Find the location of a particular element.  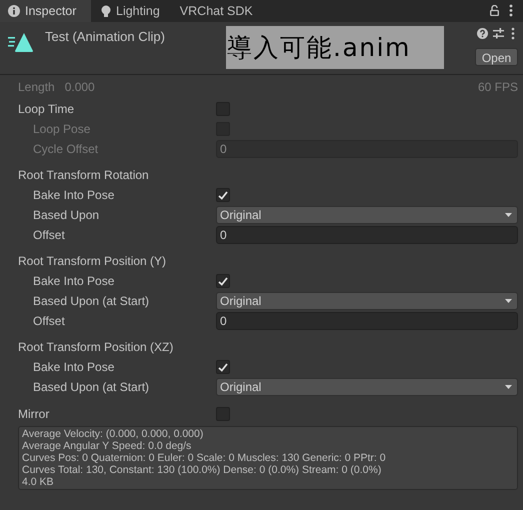

section-label: Root Transform Position (Y) is located at coordinates (93, 261).